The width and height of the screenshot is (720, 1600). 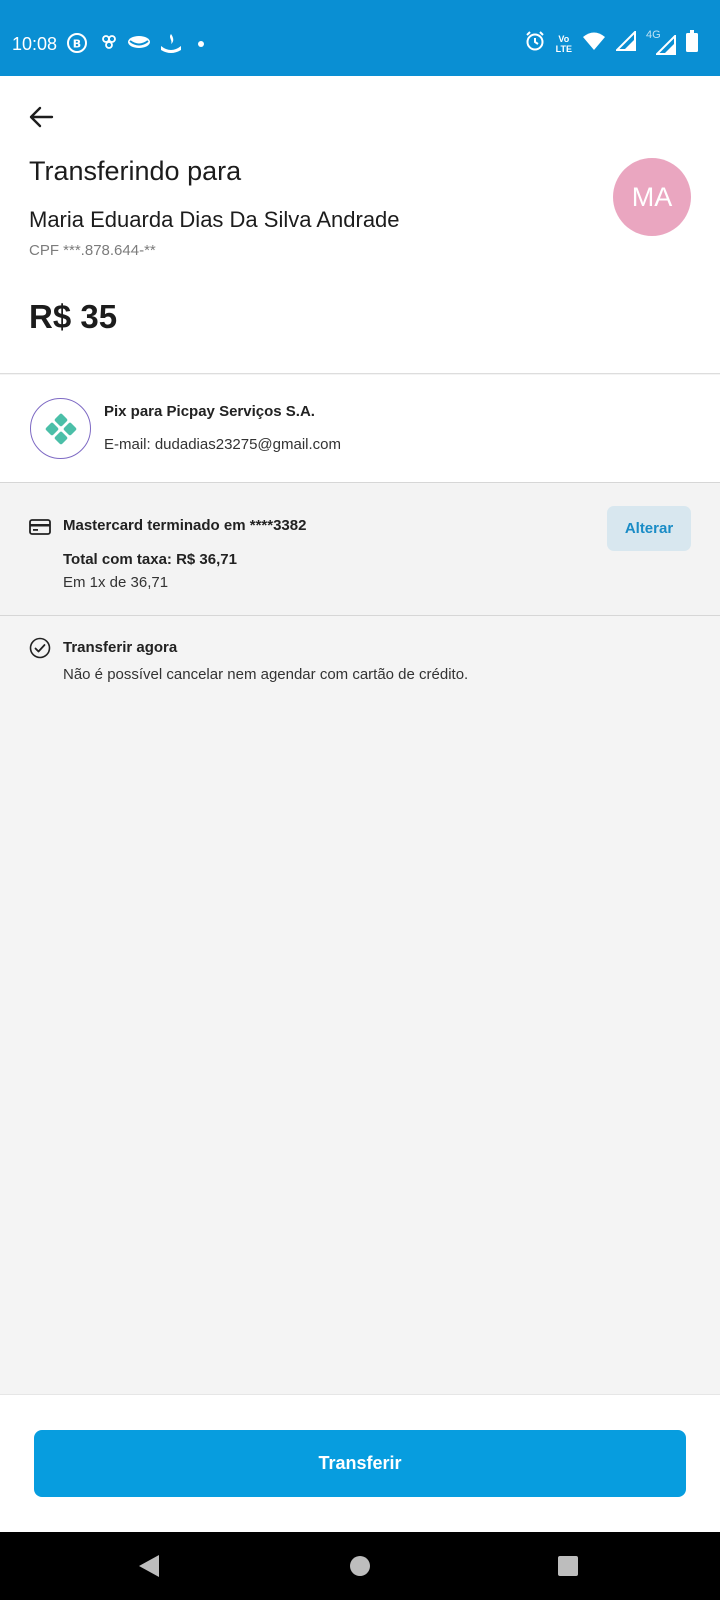 What do you see at coordinates (594, 43) in the screenshot?
I see `wifi-icon` at bounding box center [594, 43].